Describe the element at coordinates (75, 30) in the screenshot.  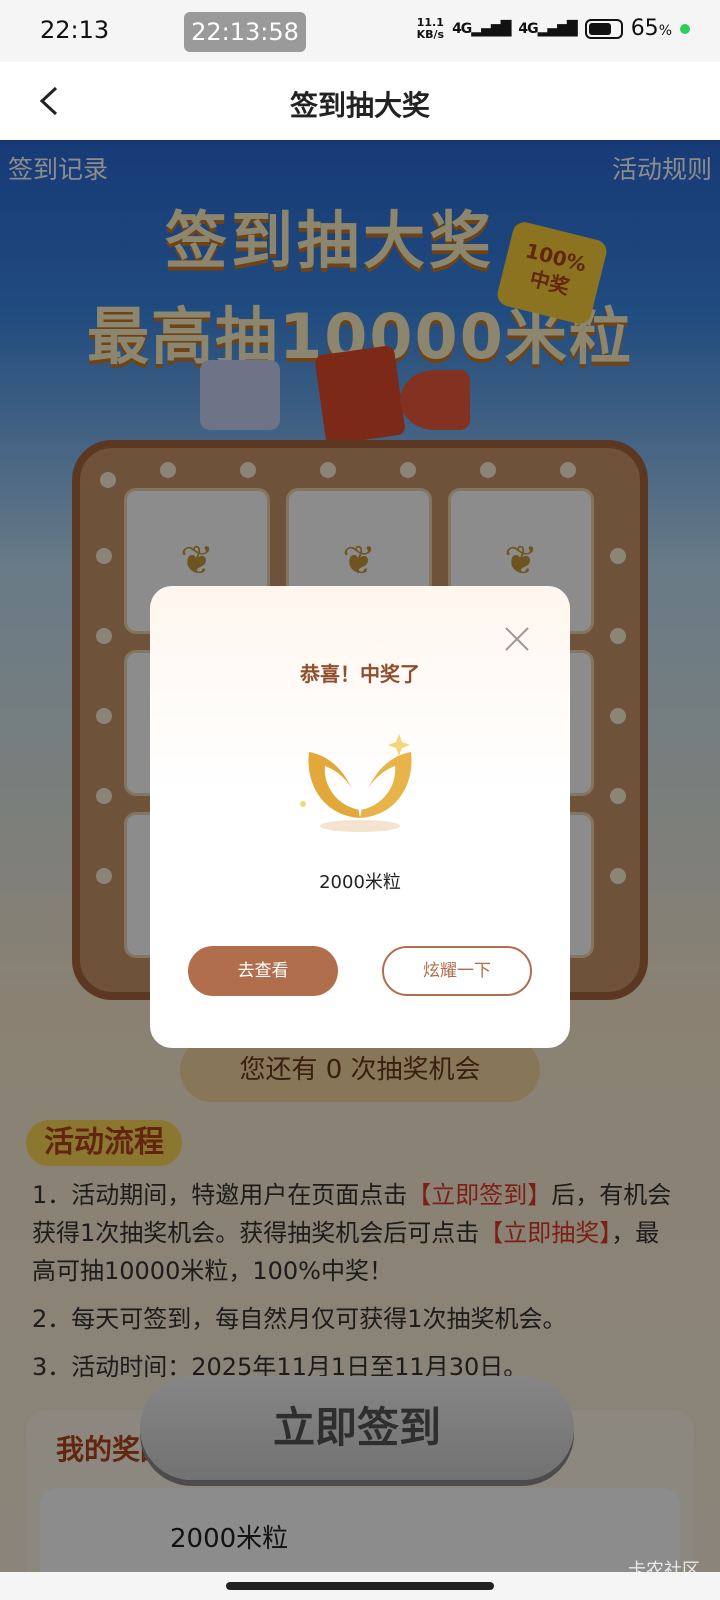
I see `status-time: 22:13` at that location.